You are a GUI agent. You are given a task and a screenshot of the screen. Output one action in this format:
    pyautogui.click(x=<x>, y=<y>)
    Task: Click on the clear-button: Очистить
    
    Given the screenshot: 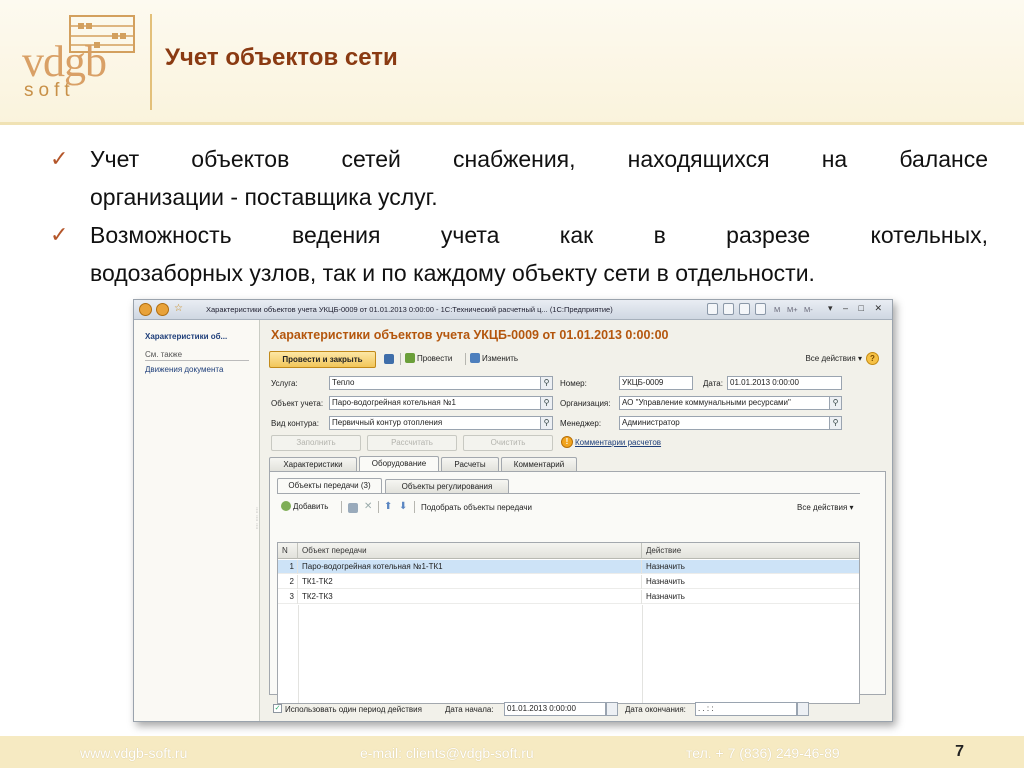 What is the action you would take?
    pyautogui.click(x=508, y=443)
    